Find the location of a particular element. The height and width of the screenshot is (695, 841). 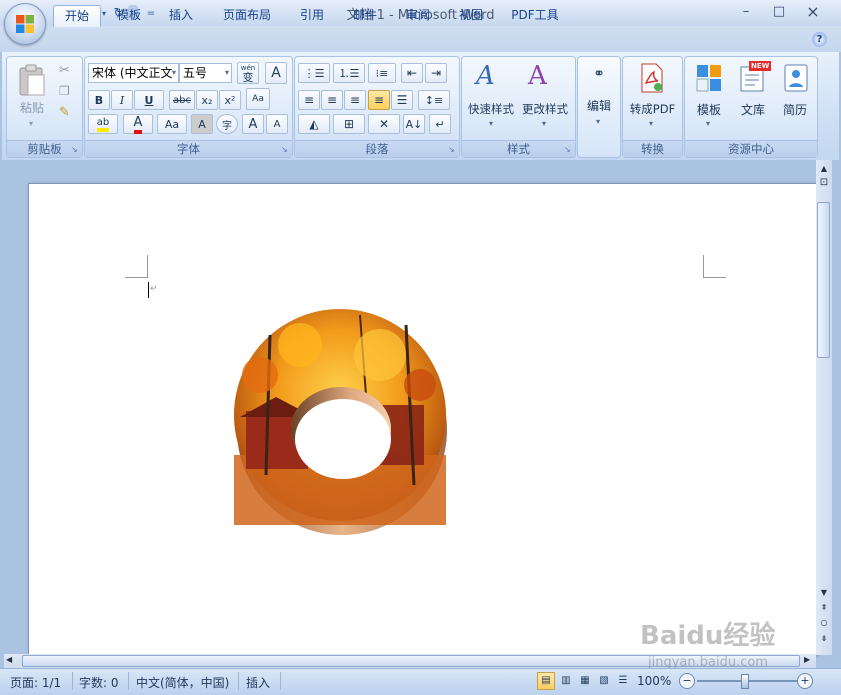

minimize-button: – is located at coordinates (746, 12).